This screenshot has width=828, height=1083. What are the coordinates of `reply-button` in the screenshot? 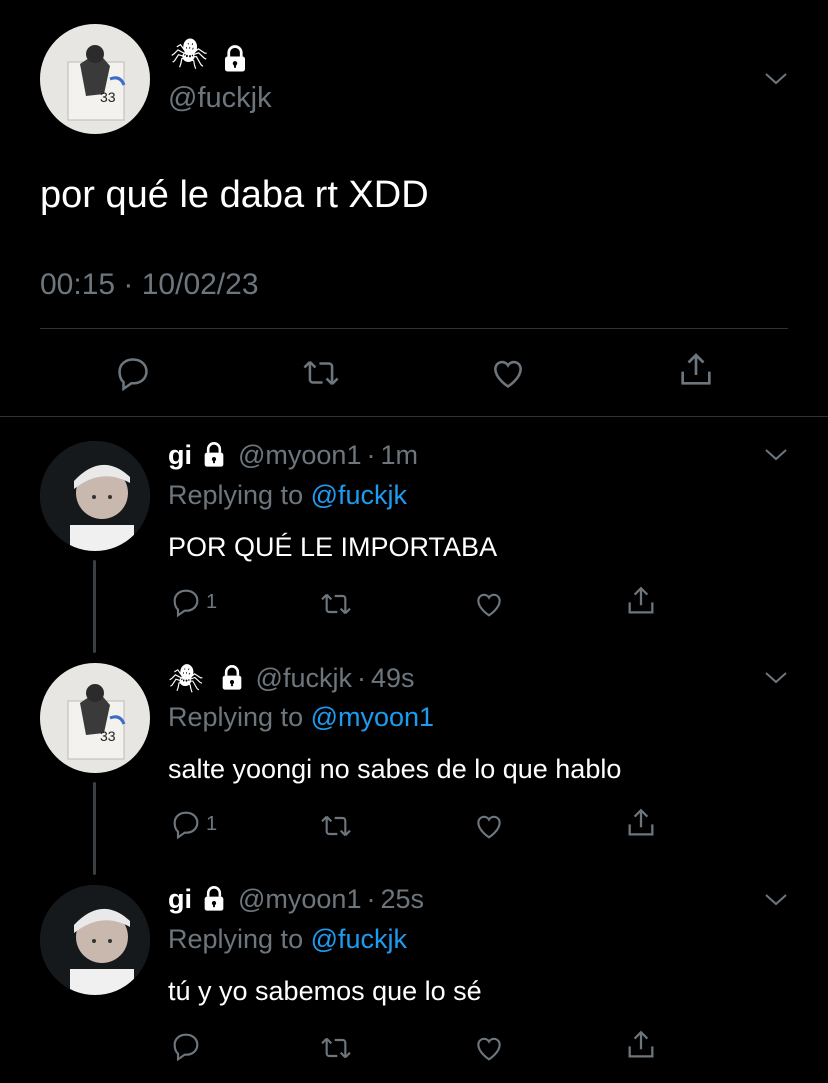 It's located at (188, 1046).